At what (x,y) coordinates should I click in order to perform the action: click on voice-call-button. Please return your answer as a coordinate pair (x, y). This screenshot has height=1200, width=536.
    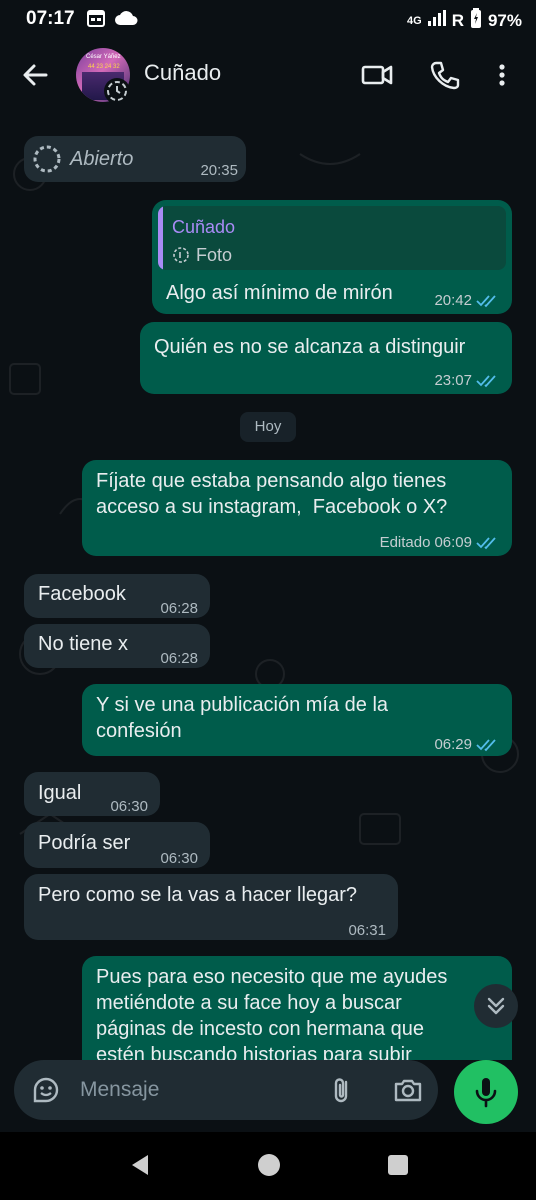
    Looking at the image, I should click on (445, 75).